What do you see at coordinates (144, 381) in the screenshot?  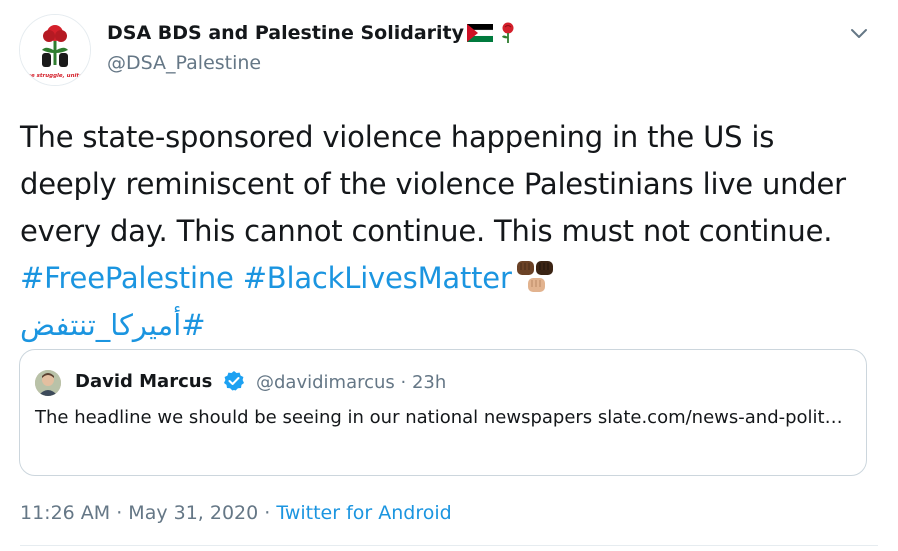 I see `quoted-author-name: David Marcus` at bounding box center [144, 381].